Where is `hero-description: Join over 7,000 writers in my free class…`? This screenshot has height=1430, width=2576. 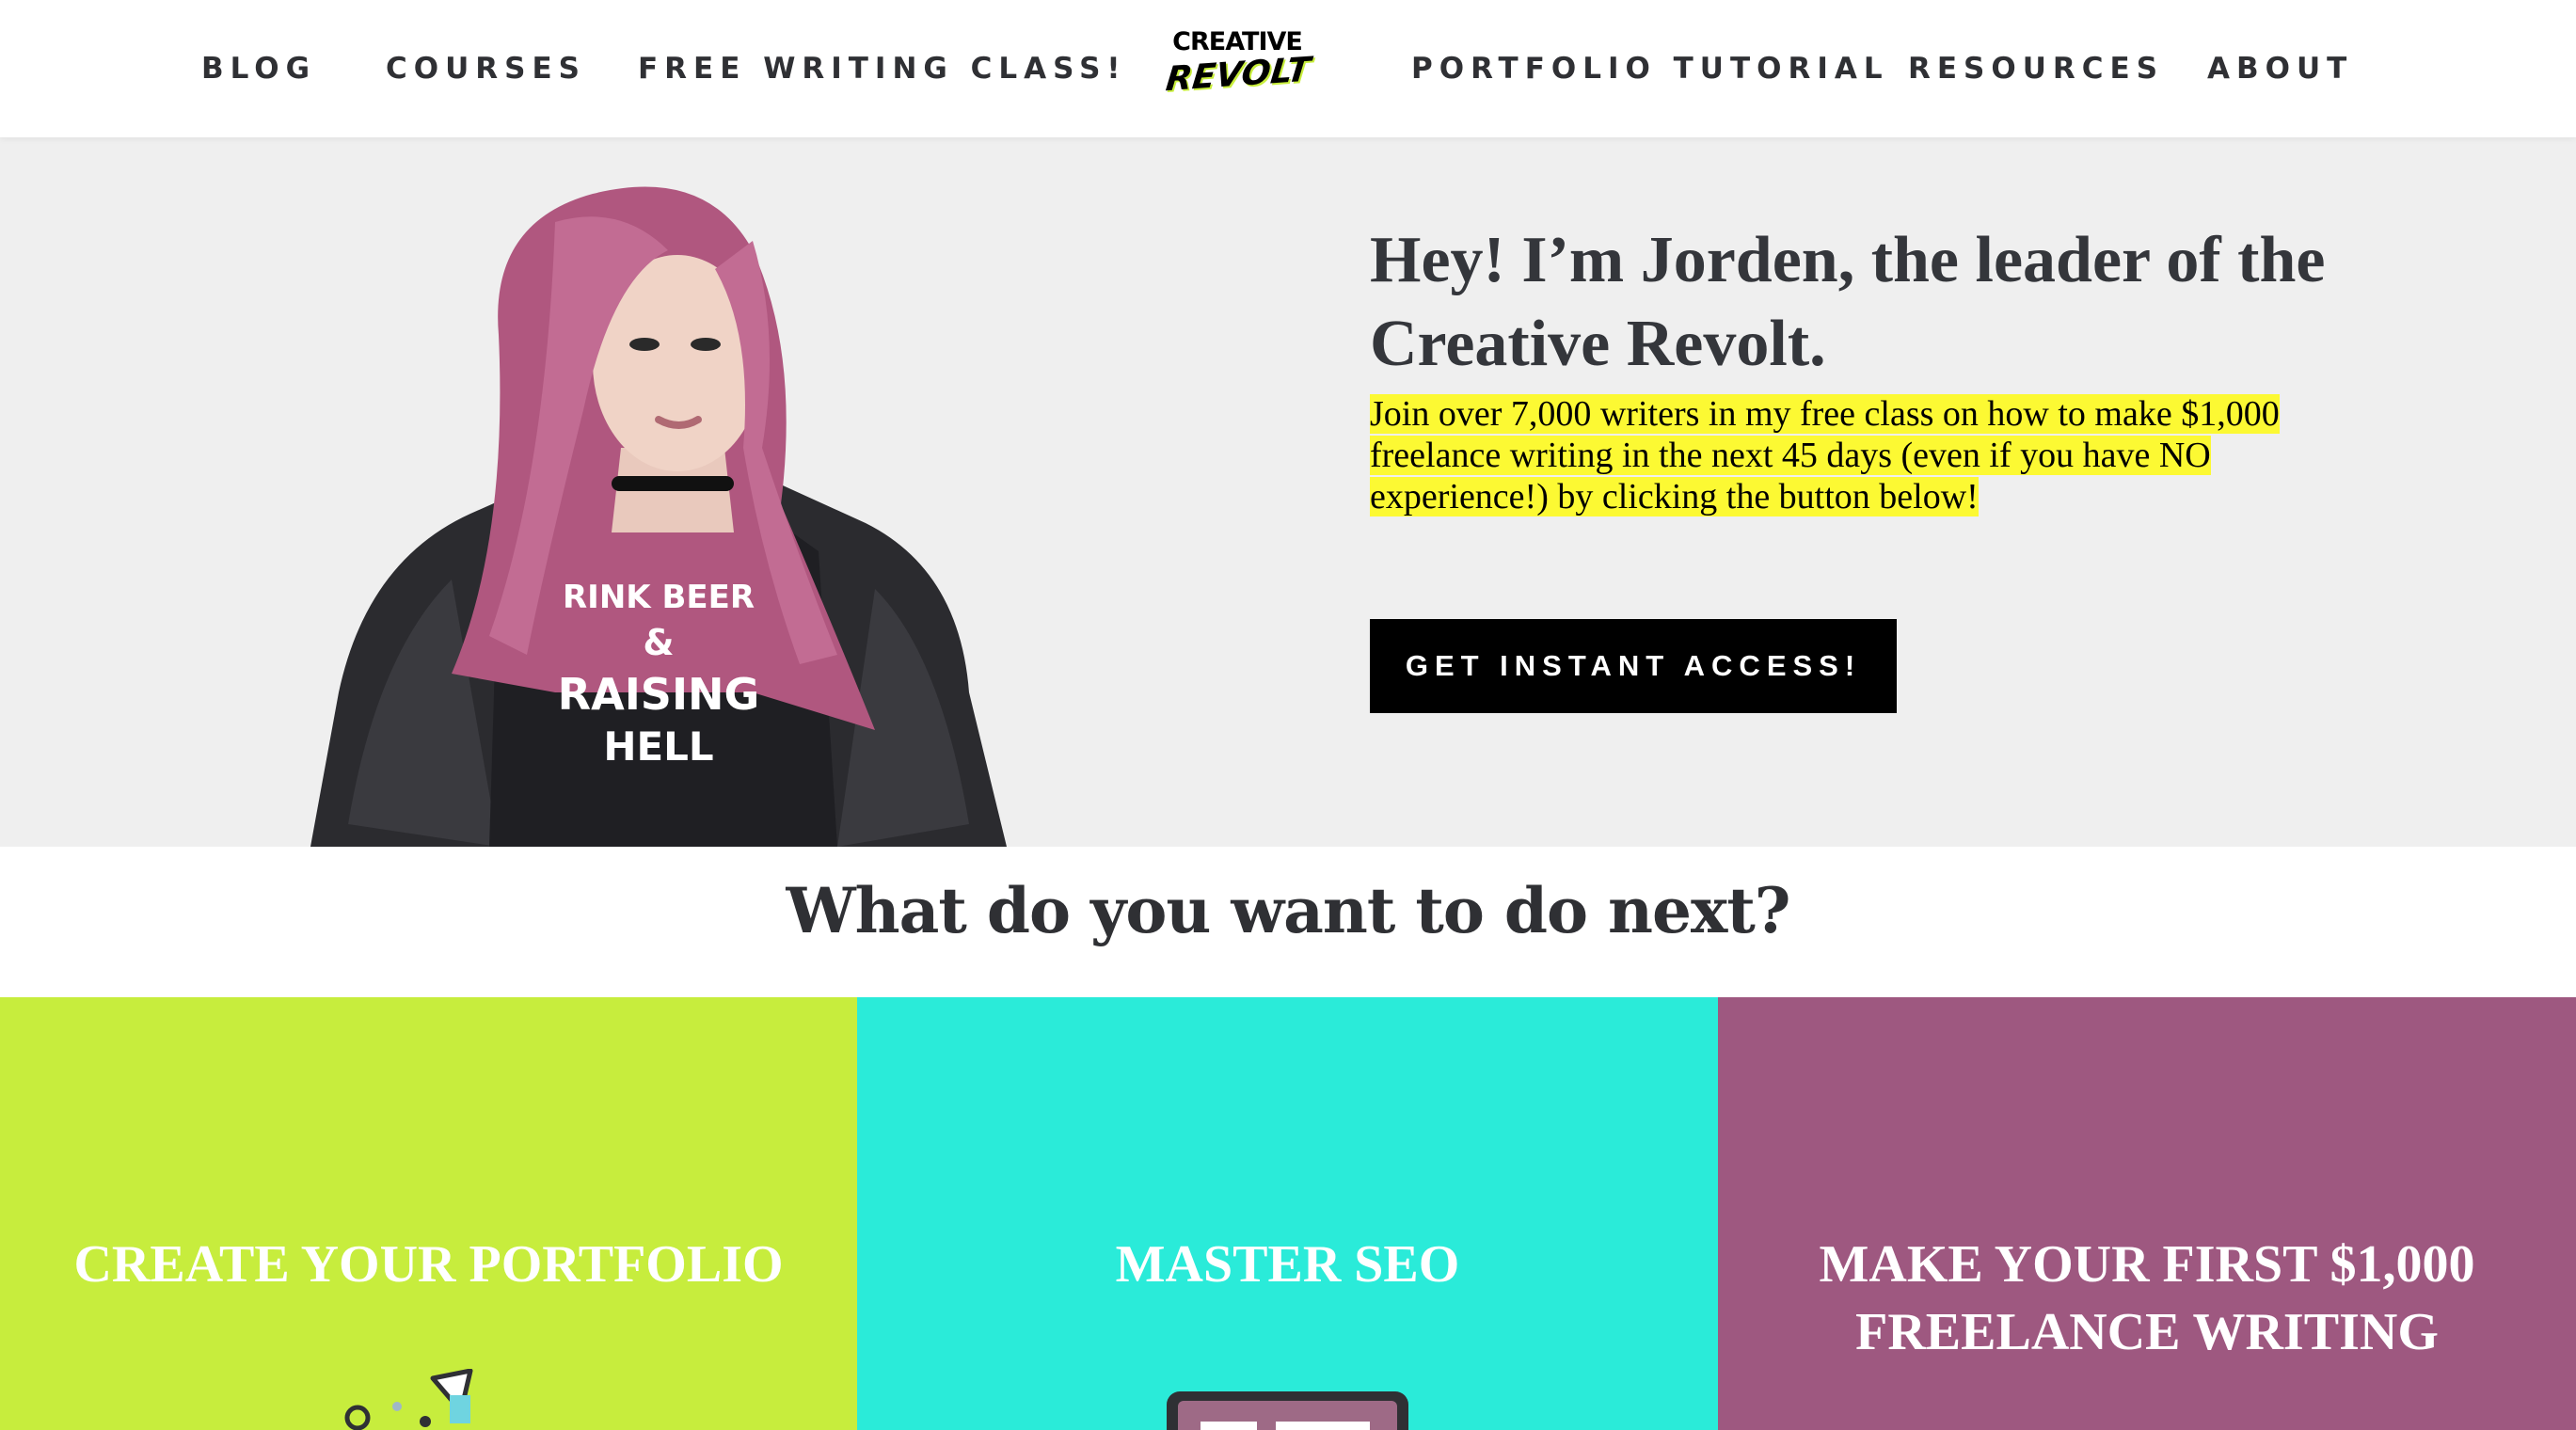 hero-description: Join over 7,000 writers in my free class… is located at coordinates (1841, 455).